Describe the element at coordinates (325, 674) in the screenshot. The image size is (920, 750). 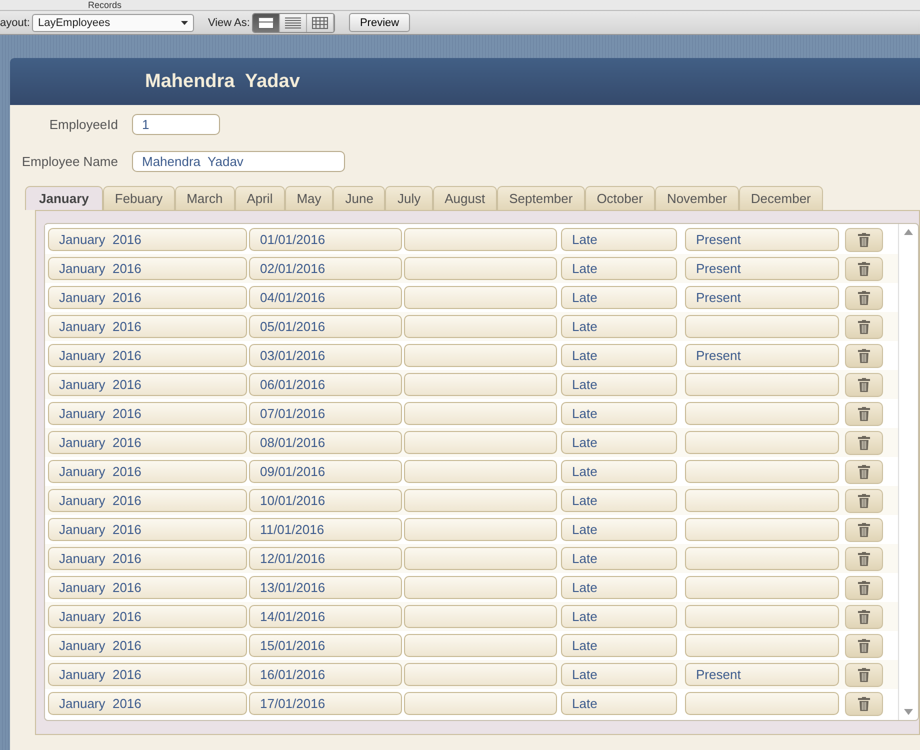
I see `input-field: 16/01/2016` at that location.